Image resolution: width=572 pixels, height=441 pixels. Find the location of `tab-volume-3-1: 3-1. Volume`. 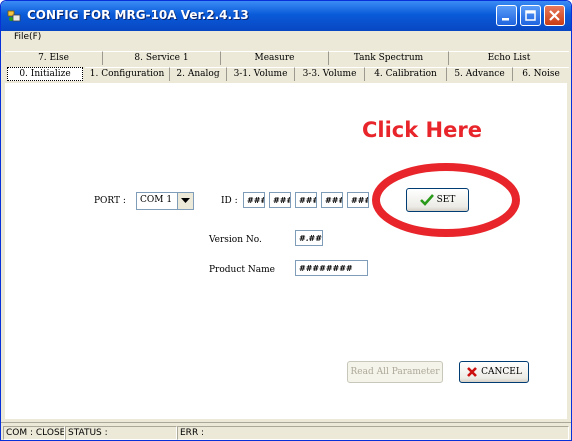

tab-volume-3-1: 3-1. Volume is located at coordinates (261, 74).